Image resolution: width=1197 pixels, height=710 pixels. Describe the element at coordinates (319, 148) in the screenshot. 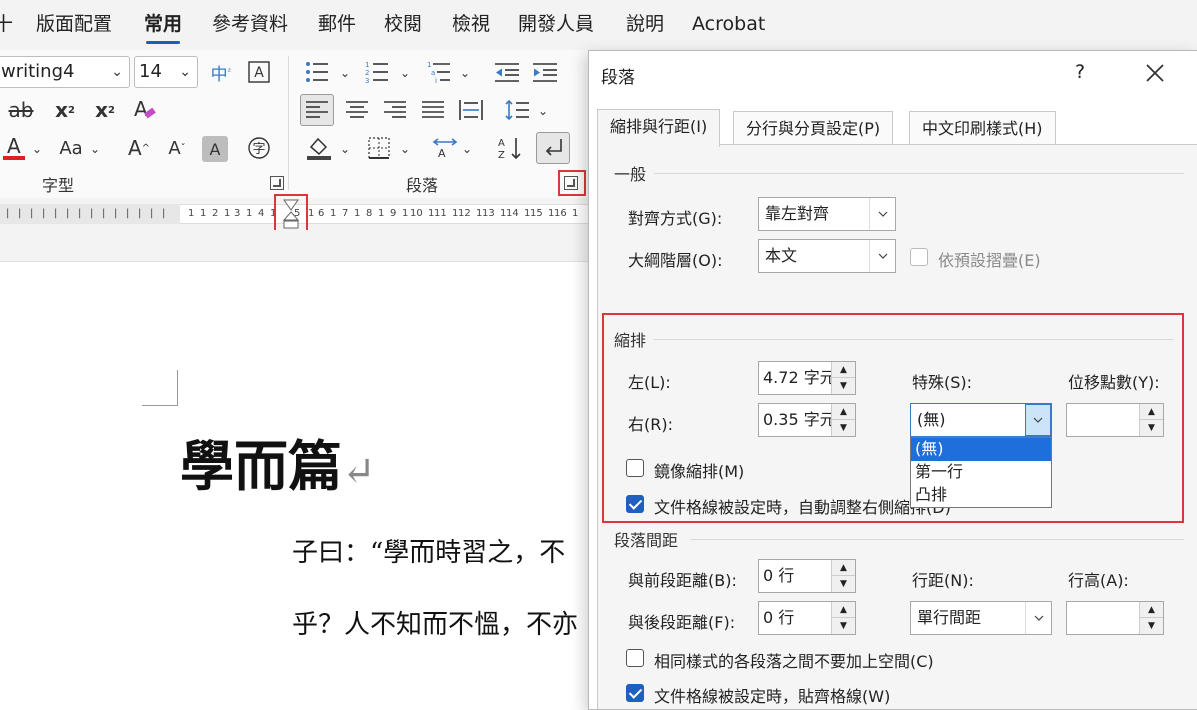

I see `shading-icon` at that location.